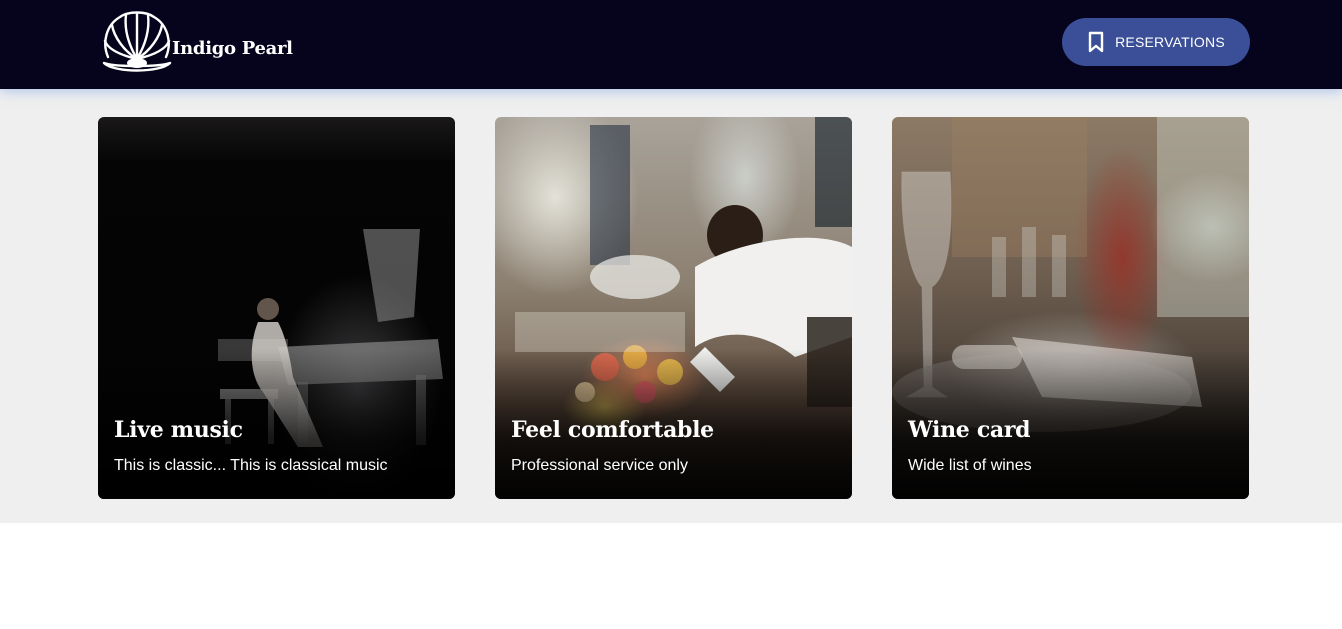 The image size is (1342, 629). What do you see at coordinates (970, 465) in the screenshot?
I see `card-description: Wide list of wines` at bounding box center [970, 465].